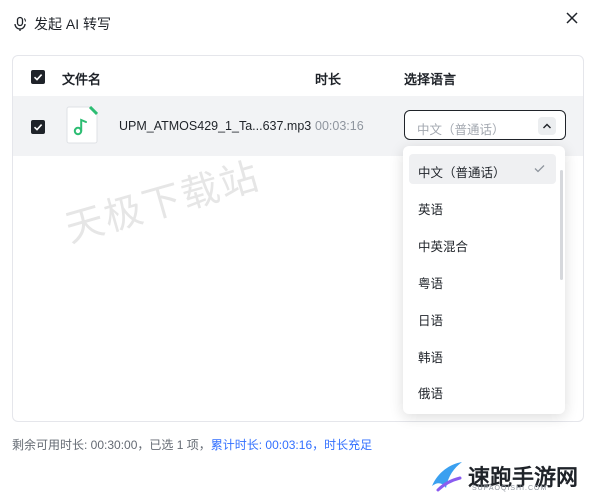  I want to click on dropdown-scrollbar, so click(561, 225).